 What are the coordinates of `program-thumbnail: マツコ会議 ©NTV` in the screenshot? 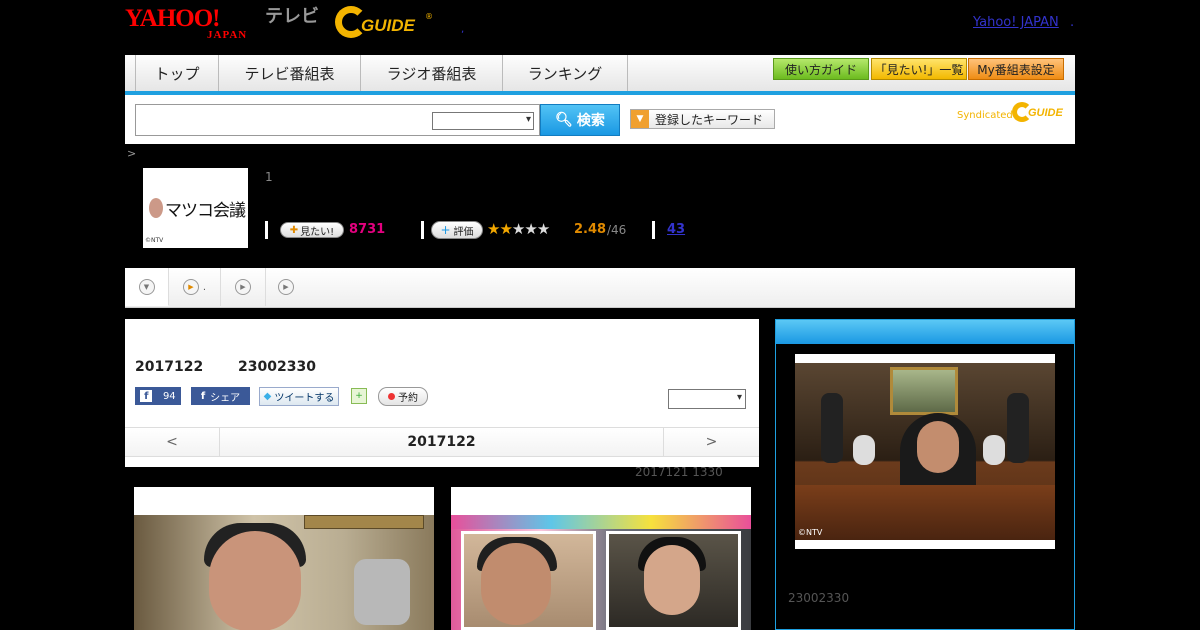 It's located at (195, 208).